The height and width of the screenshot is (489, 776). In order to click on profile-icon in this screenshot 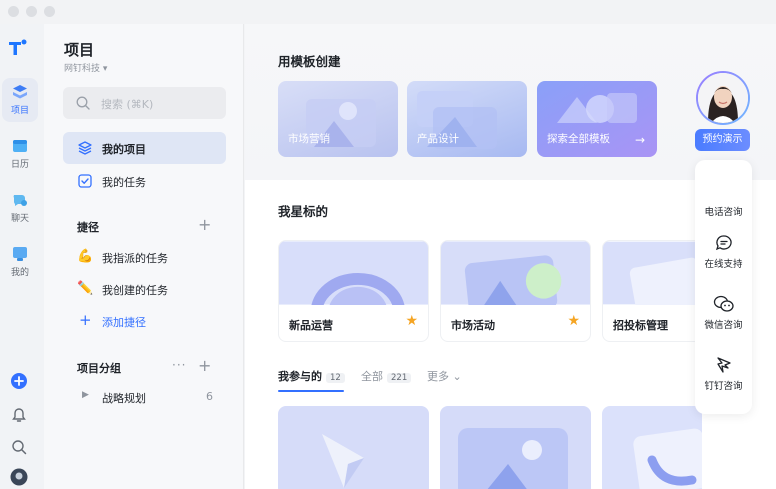, I will do `click(20, 254)`.